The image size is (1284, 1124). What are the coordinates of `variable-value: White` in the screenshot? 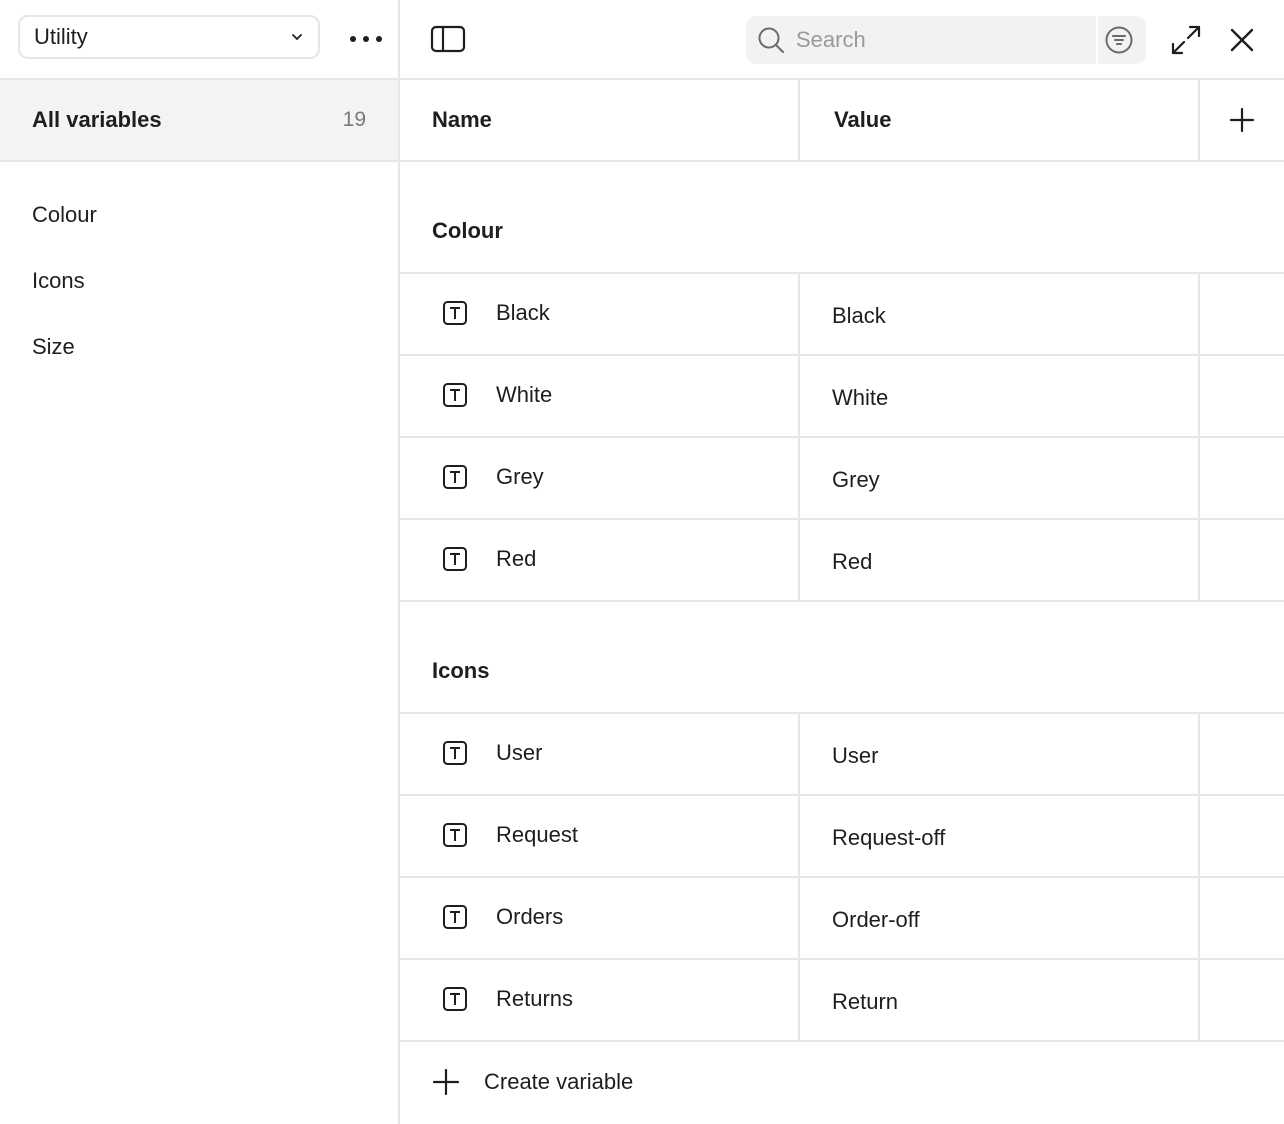 It's located at (860, 397).